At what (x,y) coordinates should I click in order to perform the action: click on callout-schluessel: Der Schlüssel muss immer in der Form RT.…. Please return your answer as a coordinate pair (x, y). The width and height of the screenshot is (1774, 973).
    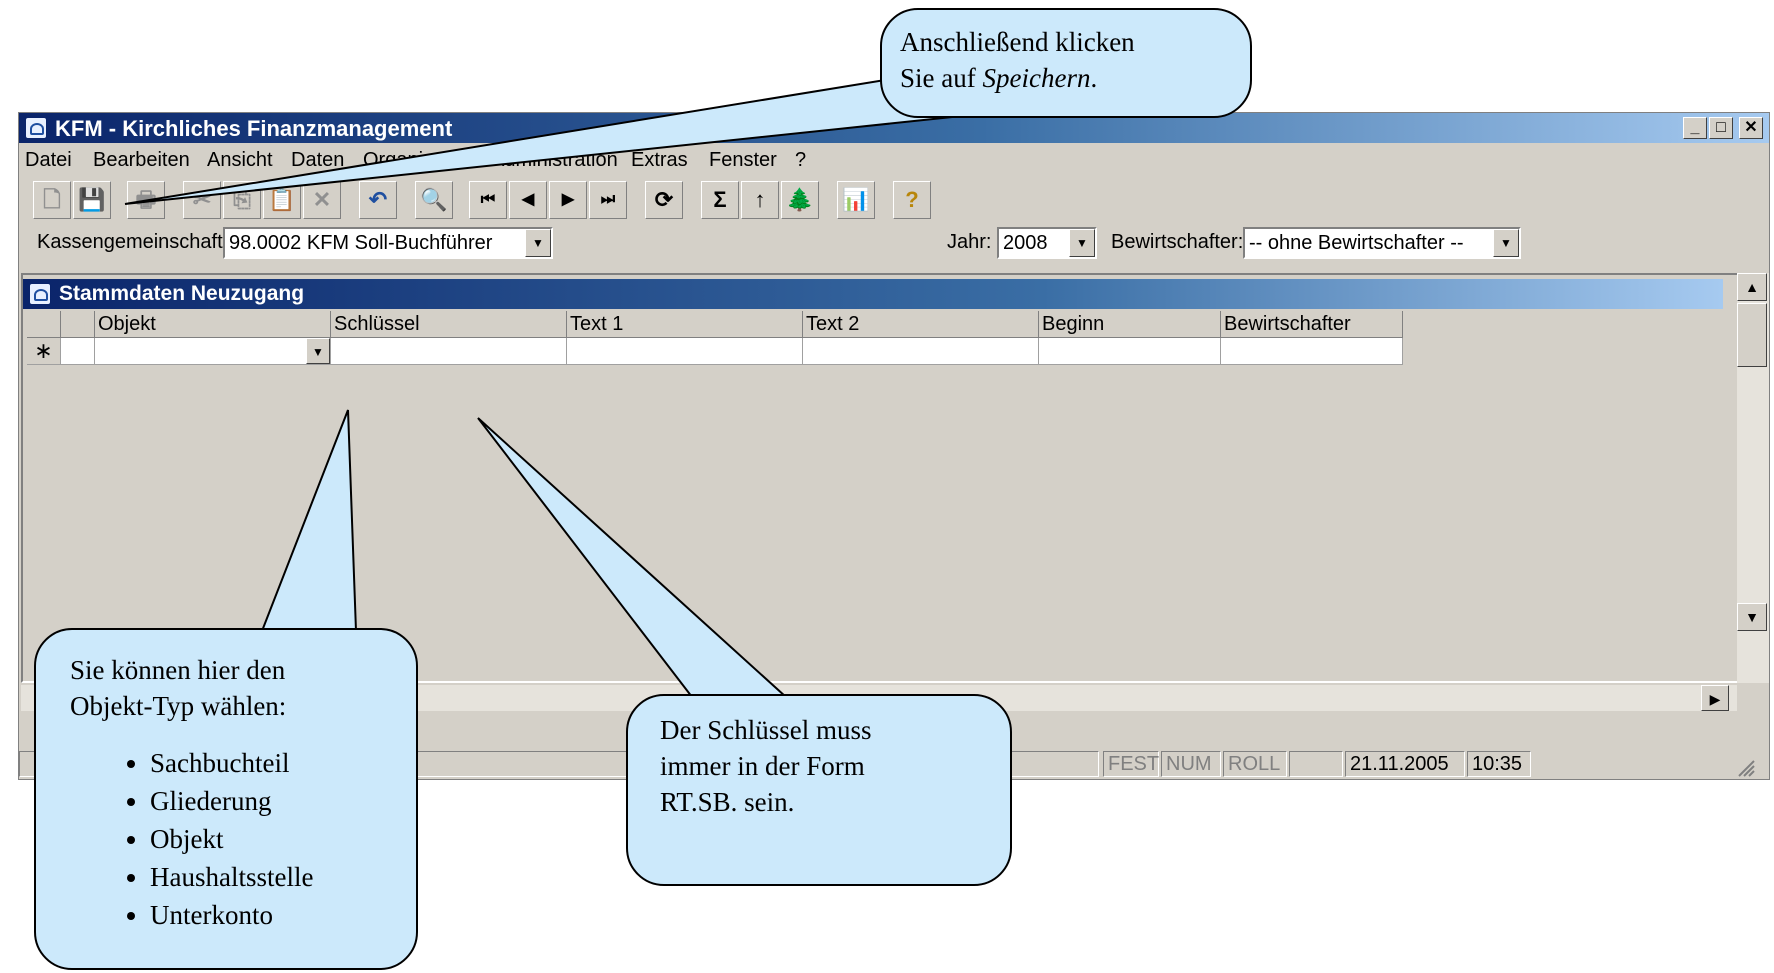
    Looking at the image, I should click on (819, 790).